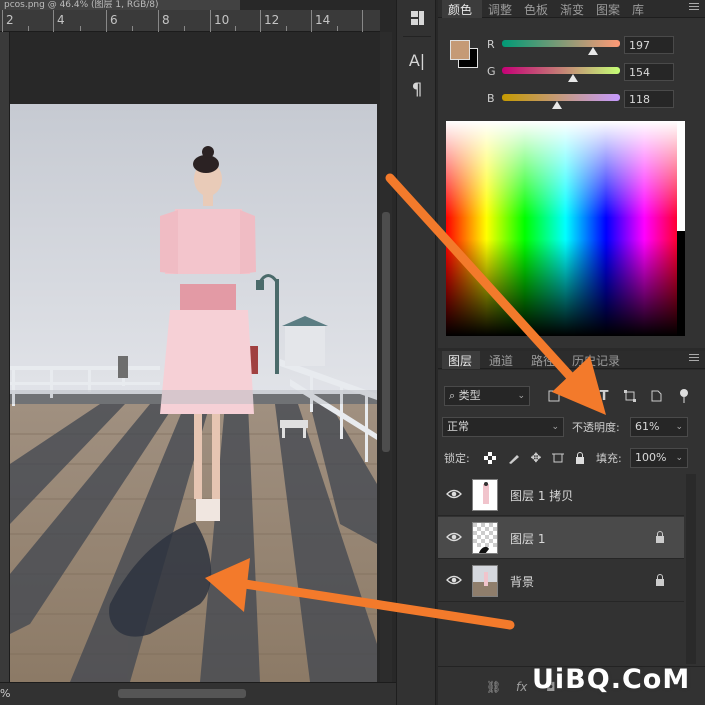 This screenshot has height=705, width=705. Describe the element at coordinates (649, 45) in the screenshot. I see `channel-r-input` at that location.